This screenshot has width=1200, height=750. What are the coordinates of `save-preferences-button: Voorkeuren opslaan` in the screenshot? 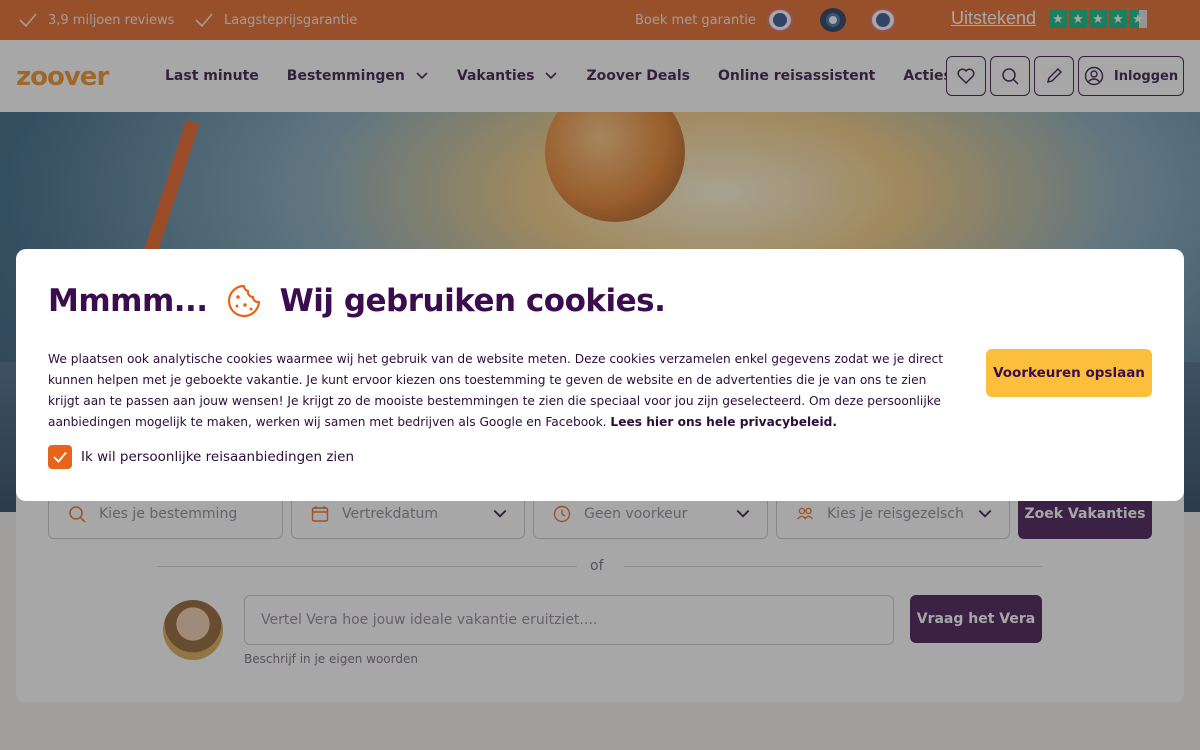 It's located at (1069, 373).